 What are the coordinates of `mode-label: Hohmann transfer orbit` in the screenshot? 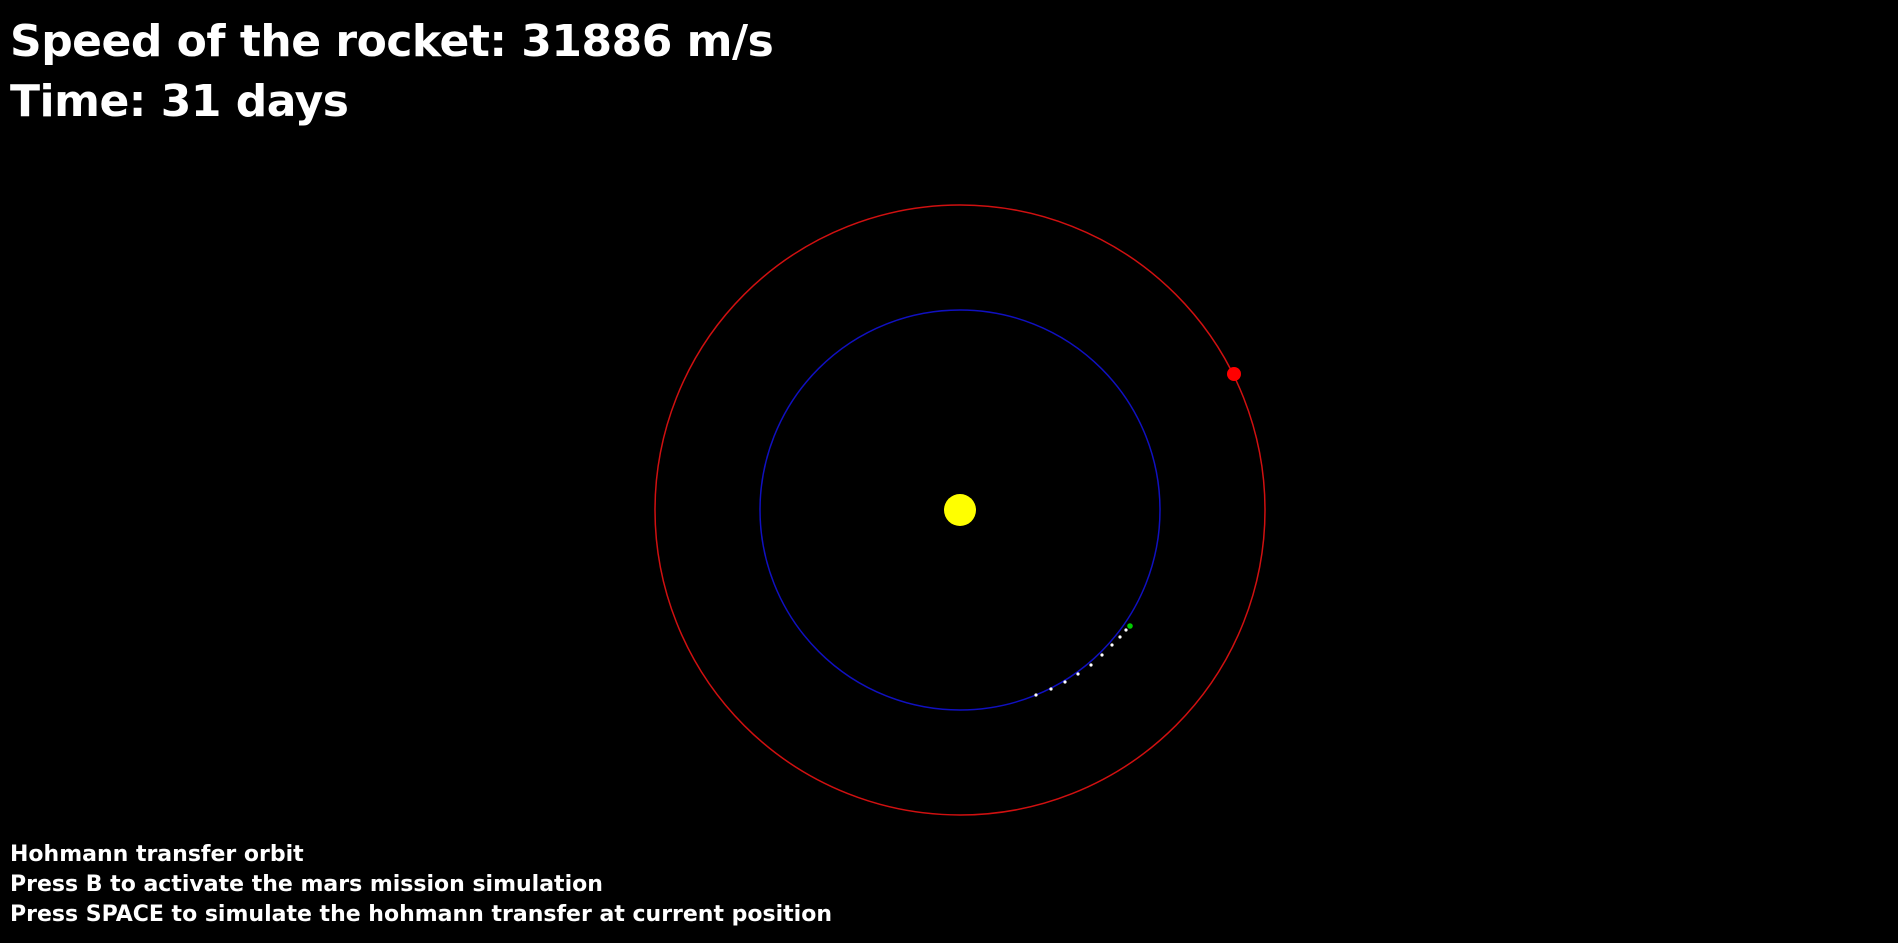 It's located at (157, 854).